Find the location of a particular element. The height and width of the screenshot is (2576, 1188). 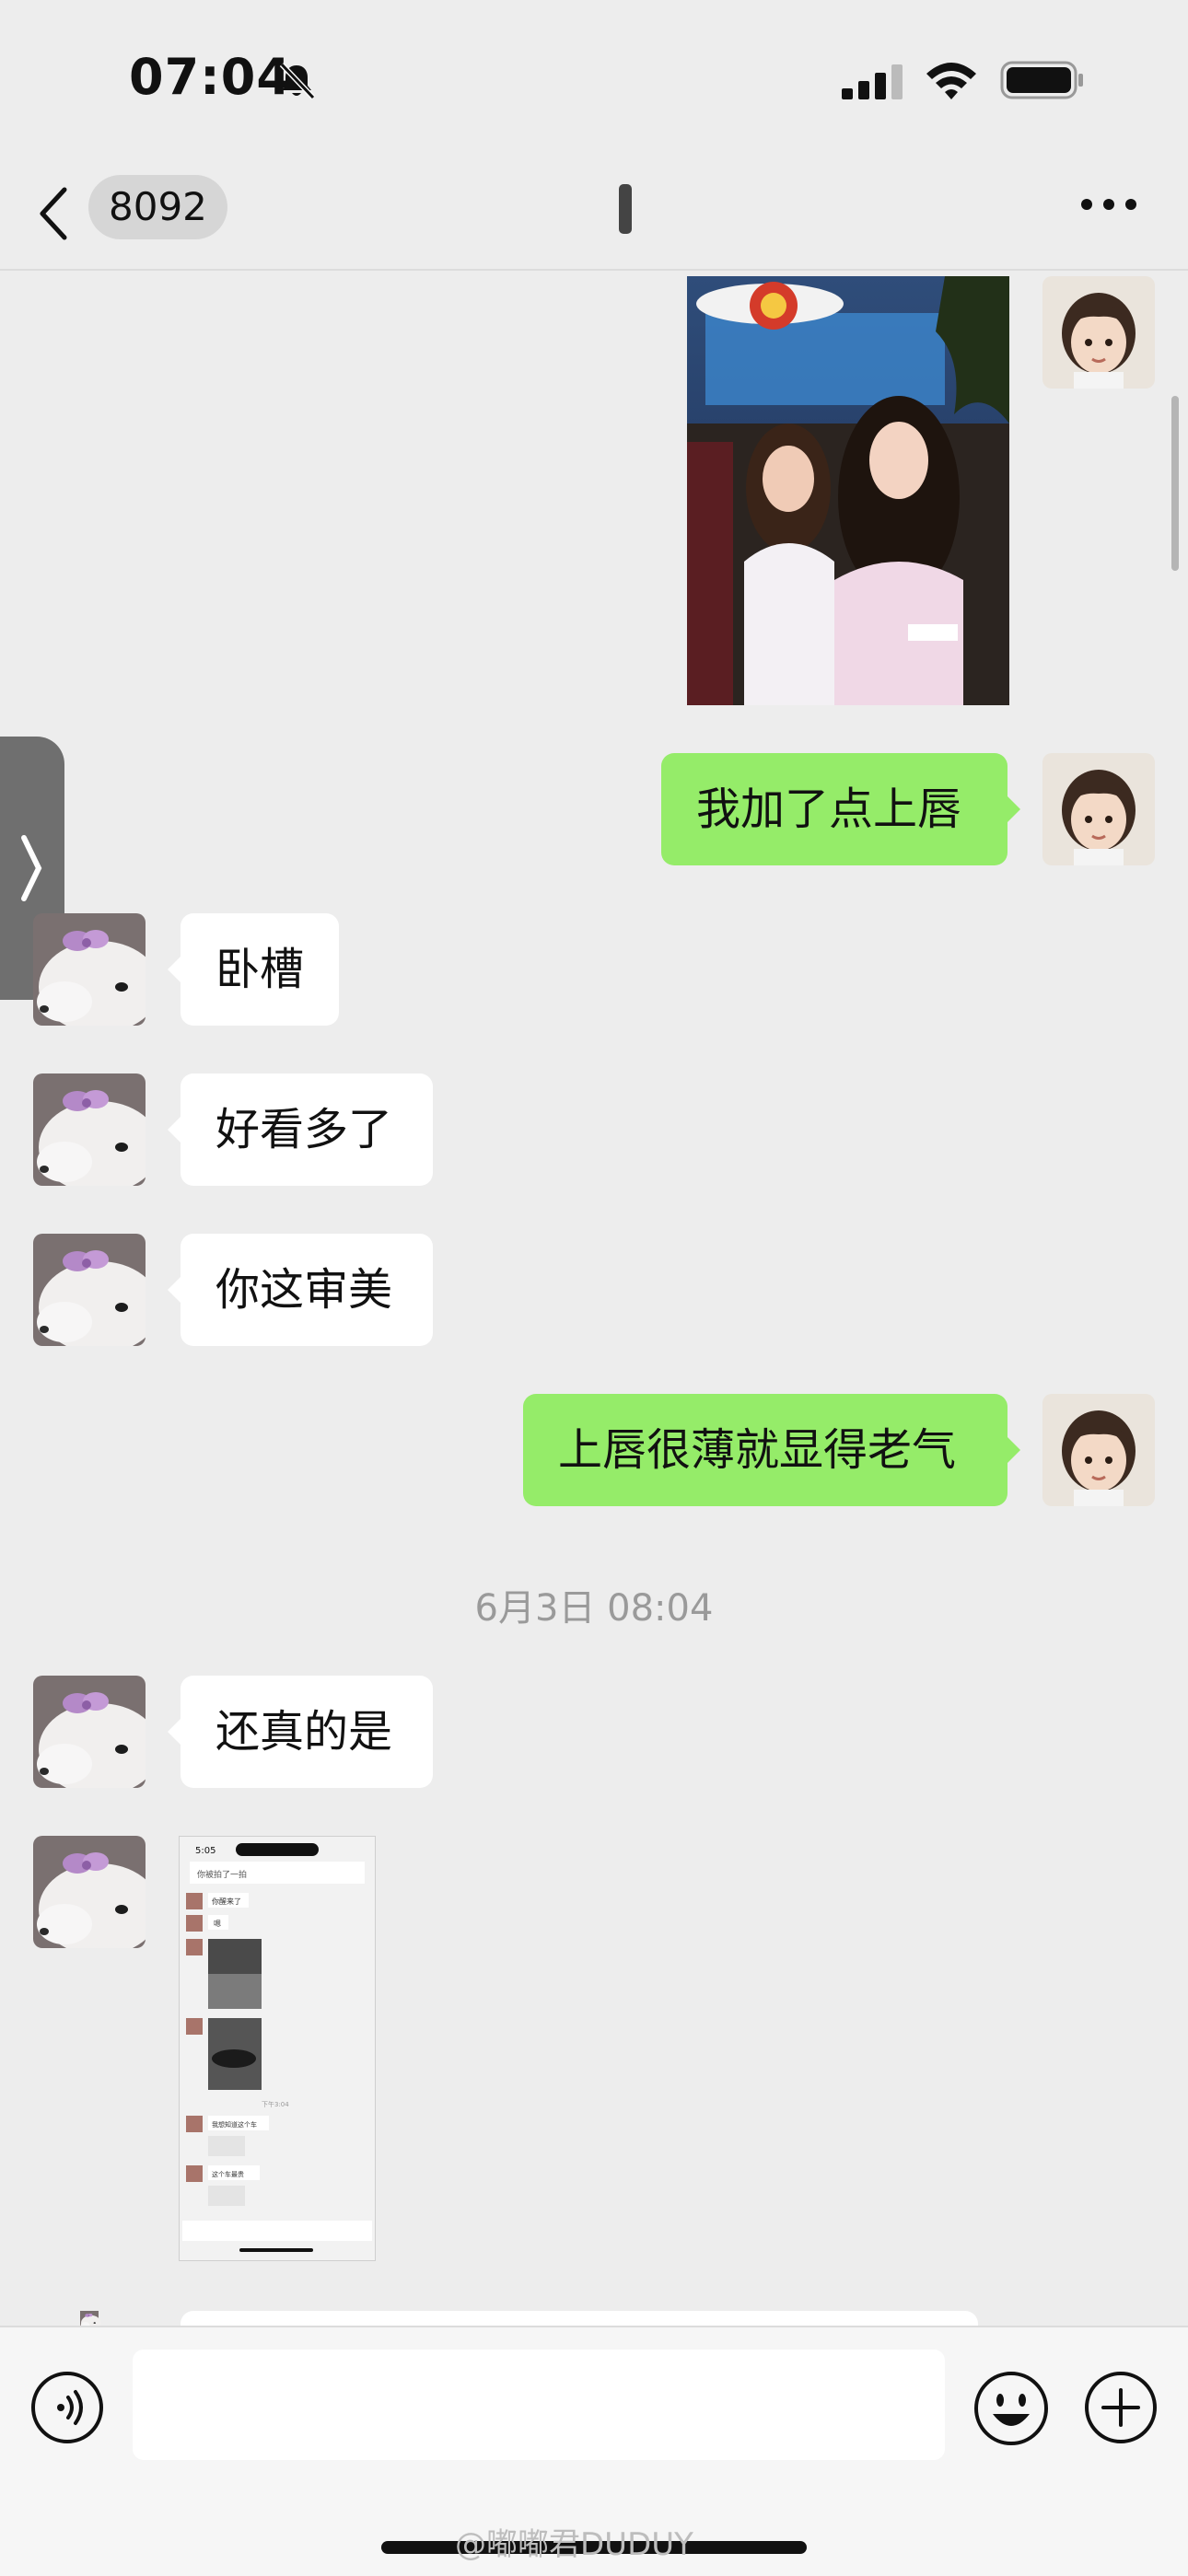

add-attachment-icon is located at coordinates (1121, 2407).